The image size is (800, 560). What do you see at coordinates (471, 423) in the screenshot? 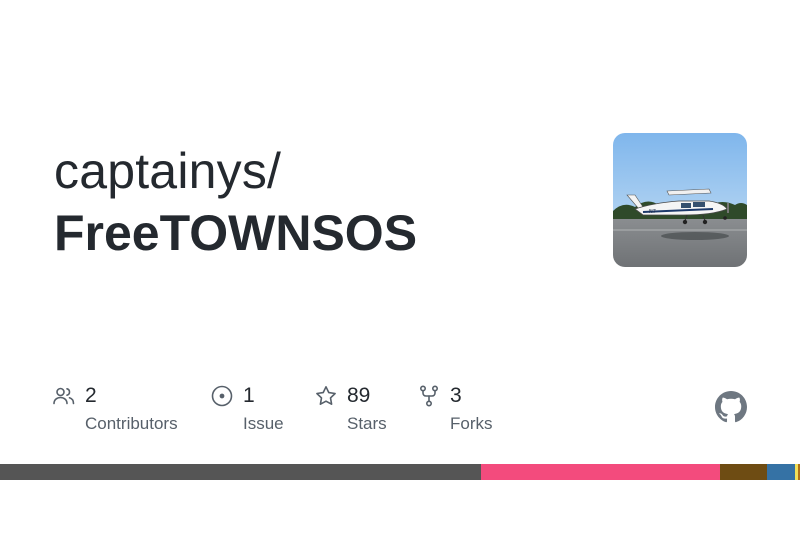
I see `stat-label: Forks` at bounding box center [471, 423].